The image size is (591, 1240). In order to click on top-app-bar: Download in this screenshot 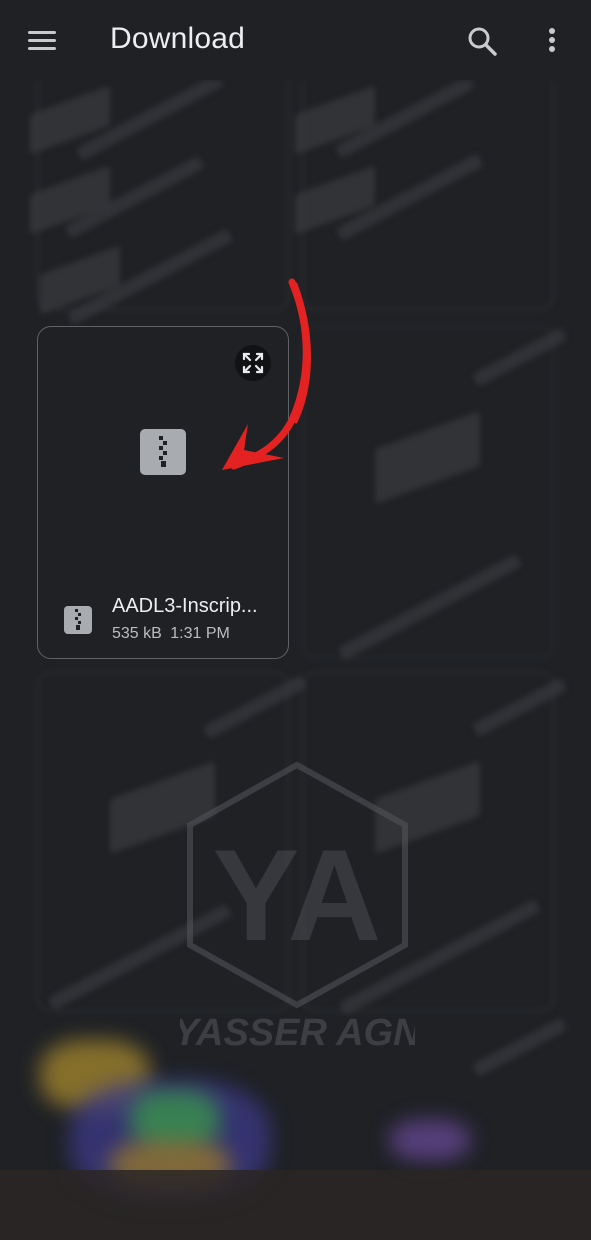, I will do `click(295, 40)`.